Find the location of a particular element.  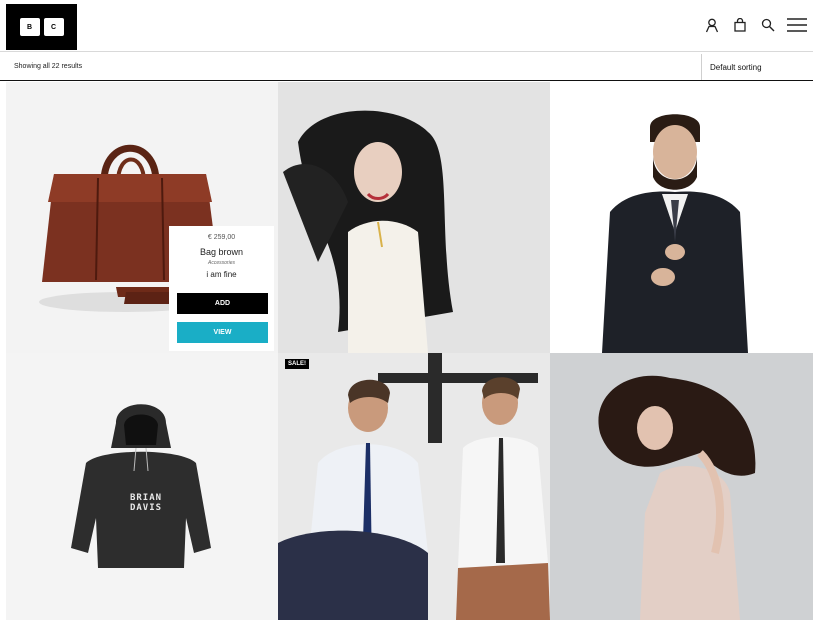

sale-badge: SALE! is located at coordinates (297, 364).